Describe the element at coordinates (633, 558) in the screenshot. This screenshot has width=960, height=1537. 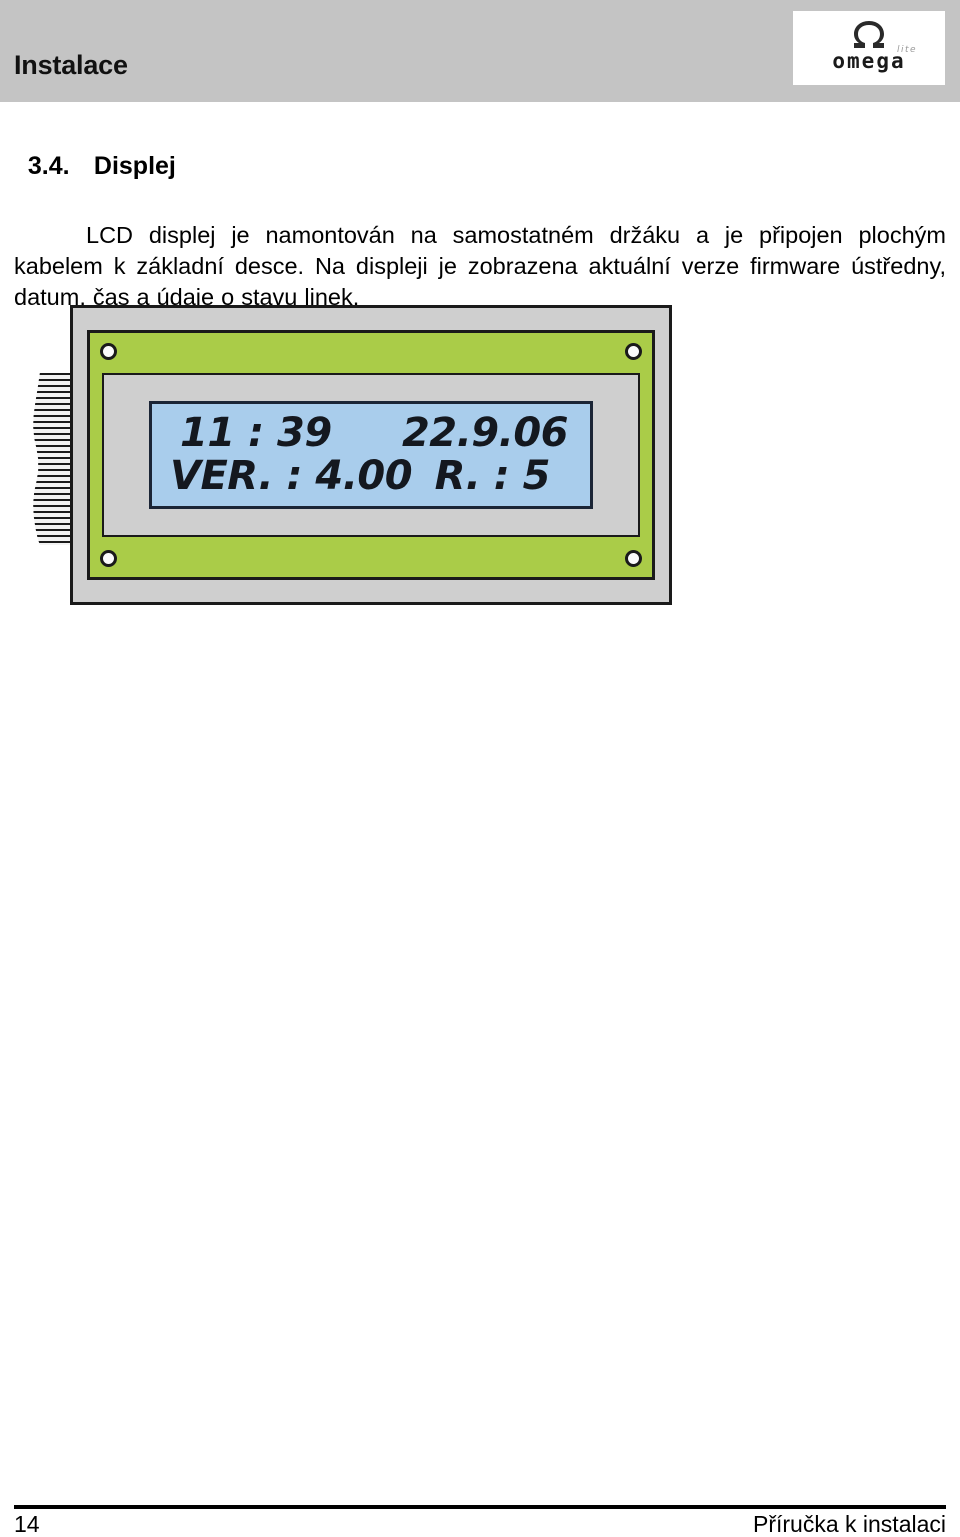
I see `mounting-hole-bottom-right` at that location.